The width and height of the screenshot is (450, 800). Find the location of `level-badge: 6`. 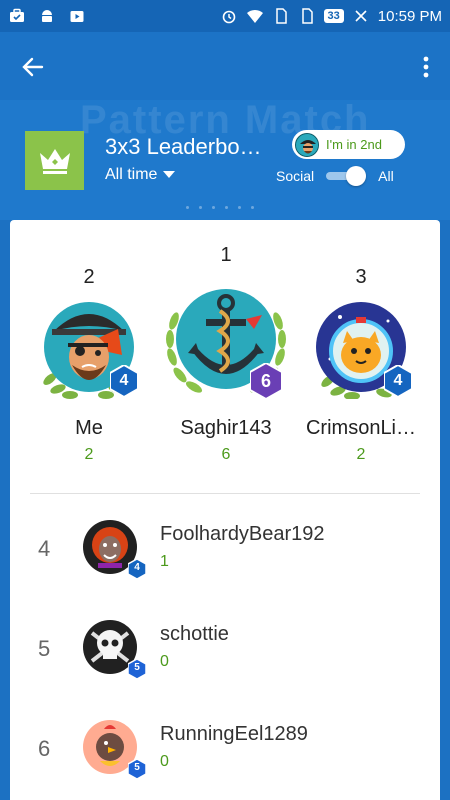

level-badge: 6 is located at coordinates (266, 381).